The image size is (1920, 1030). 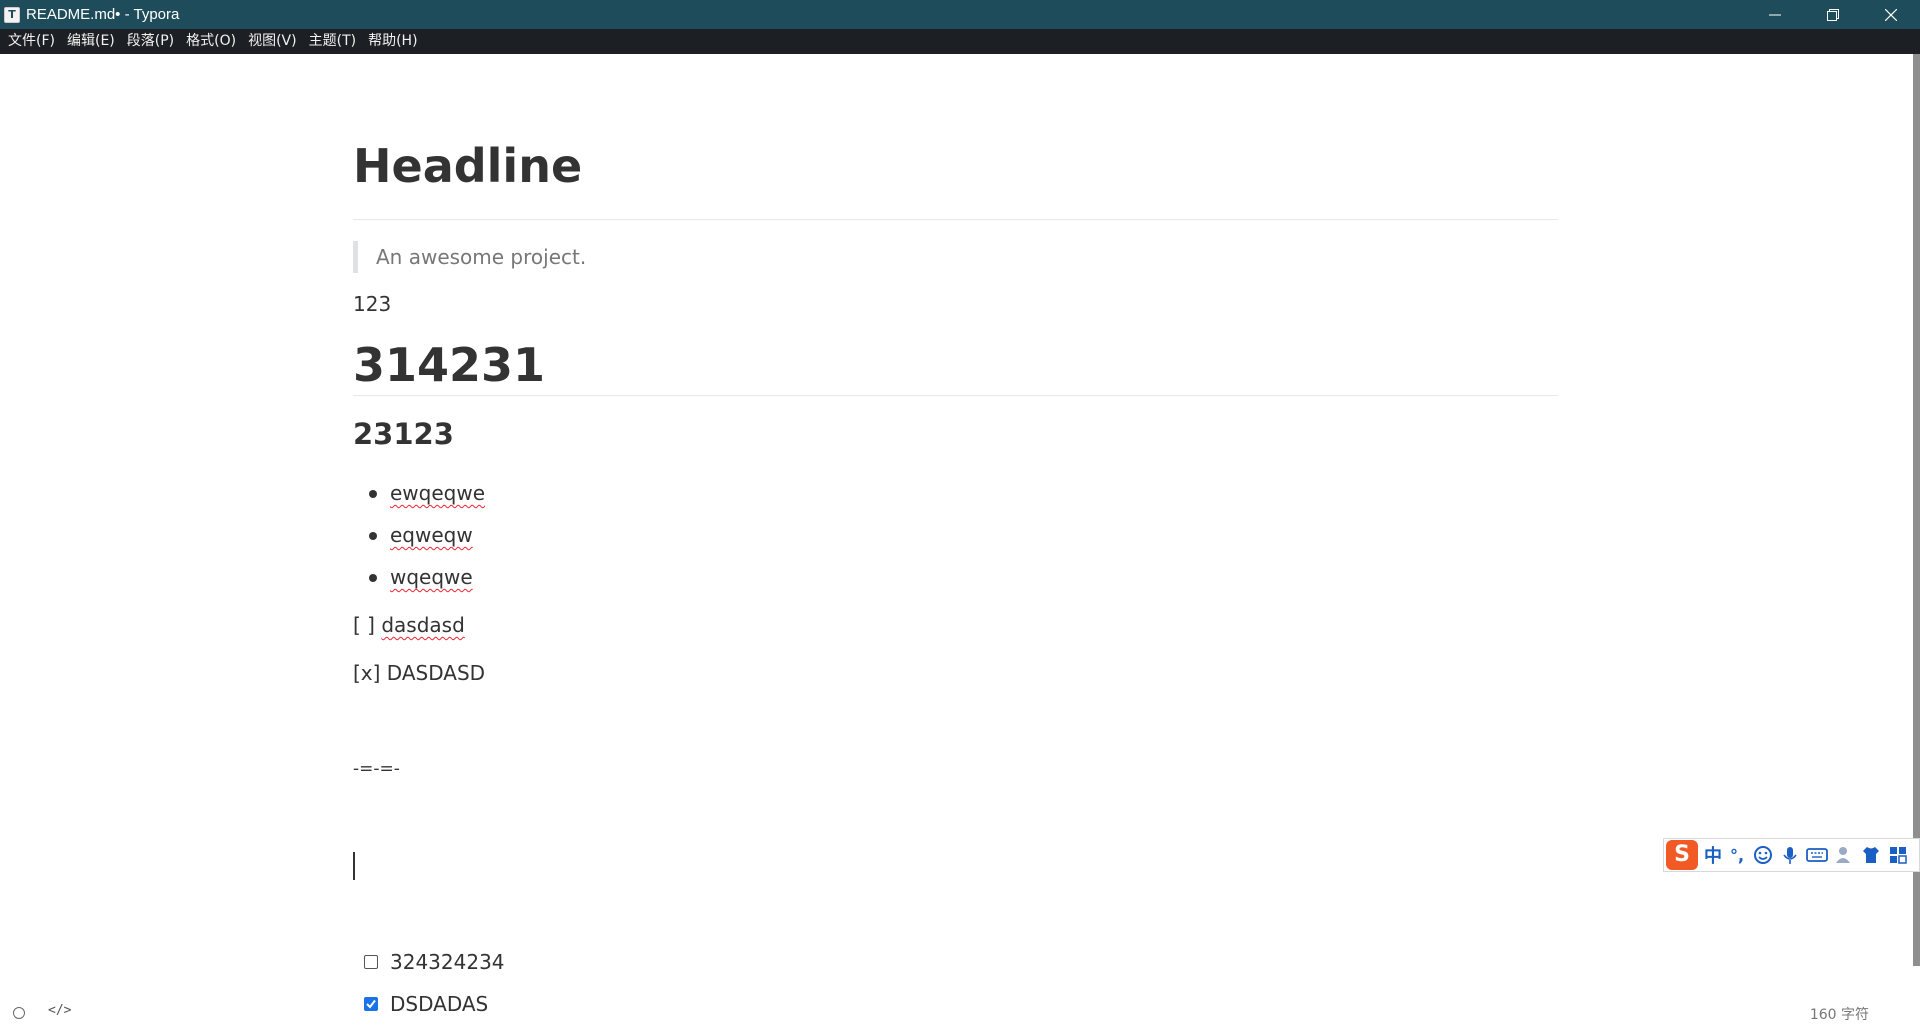 I want to click on list-item-text: eqweqw, so click(x=431, y=535).